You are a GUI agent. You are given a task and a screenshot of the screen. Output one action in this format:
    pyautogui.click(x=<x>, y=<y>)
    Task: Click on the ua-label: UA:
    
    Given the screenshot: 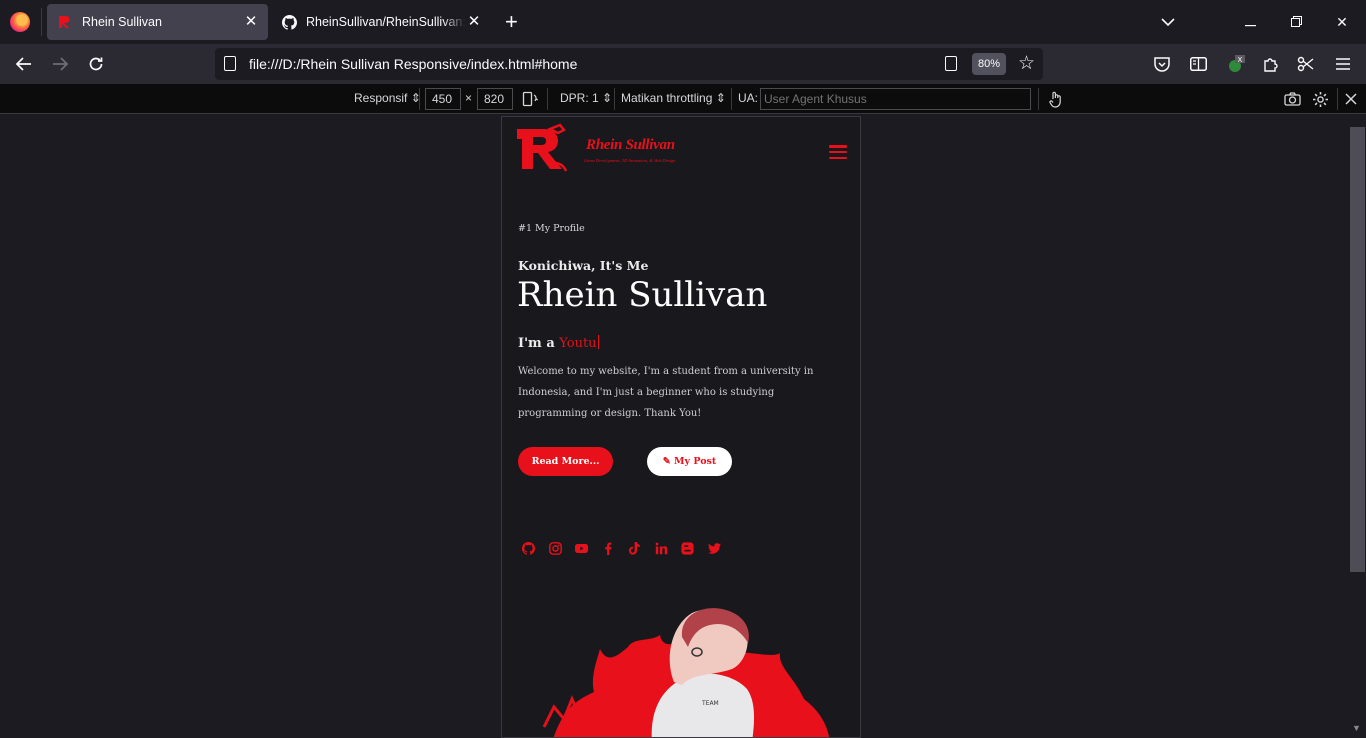 What is the action you would take?
    pyautogui.click(x=748, y=98)
    